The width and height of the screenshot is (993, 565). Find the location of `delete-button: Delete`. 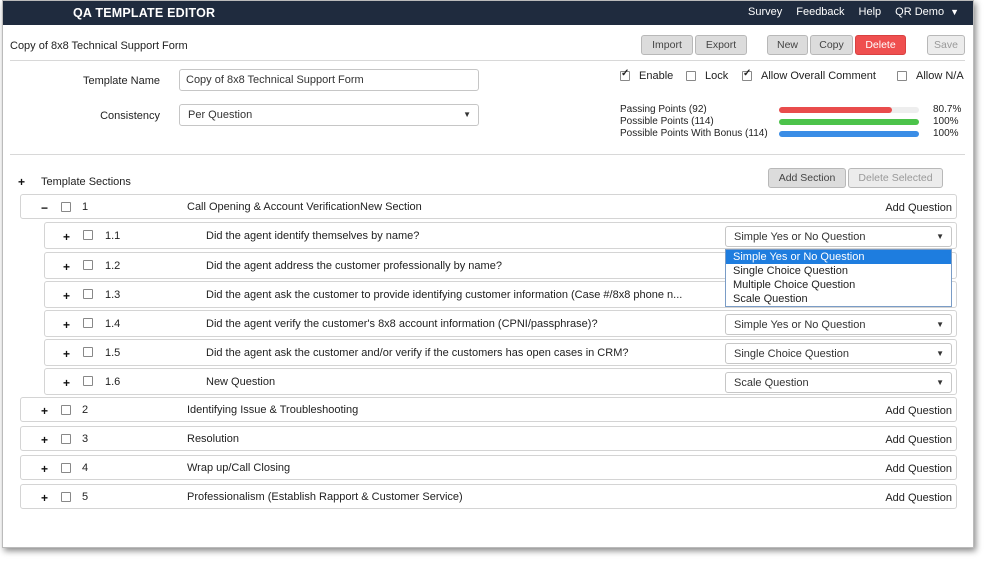

delete-button: Delete is located at coordinates (880, 45).